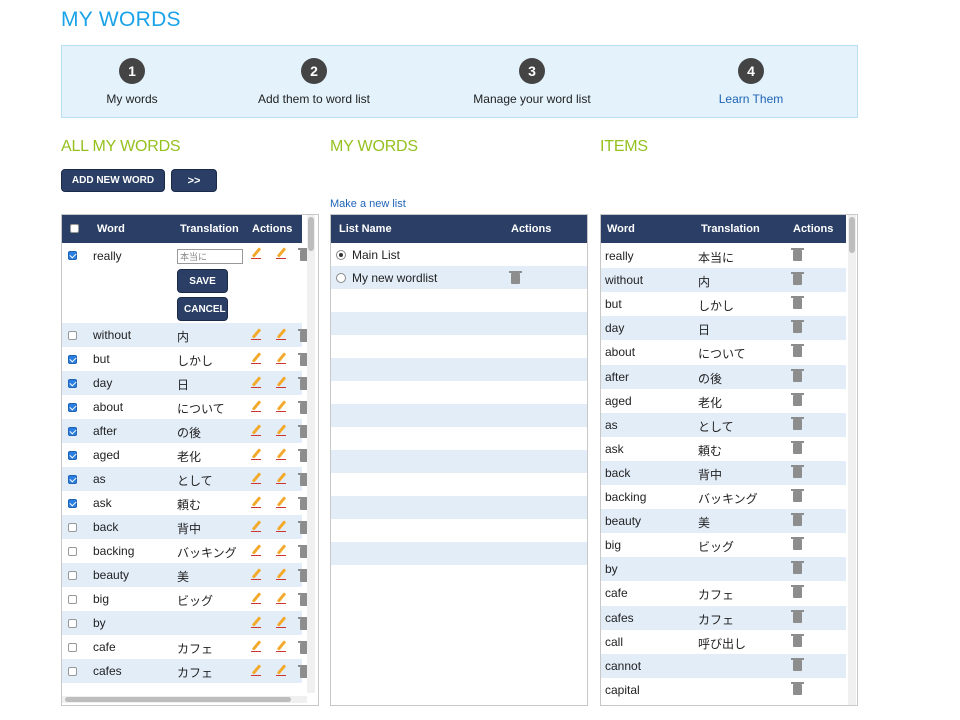 The width and height of the screenshot is (960, 720). I want to click on translation-cell: カフェ, so click(716, 619).